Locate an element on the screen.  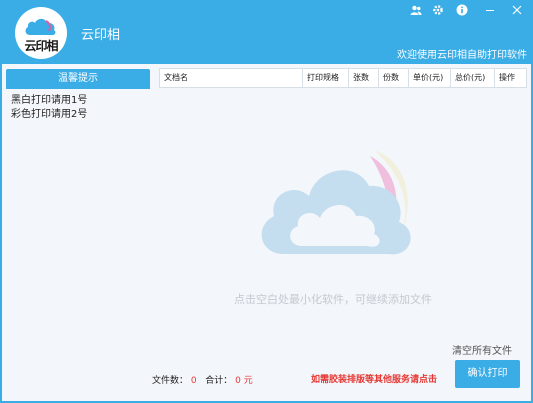
column-header-action: 操作 is located at coordinates (507, 77).